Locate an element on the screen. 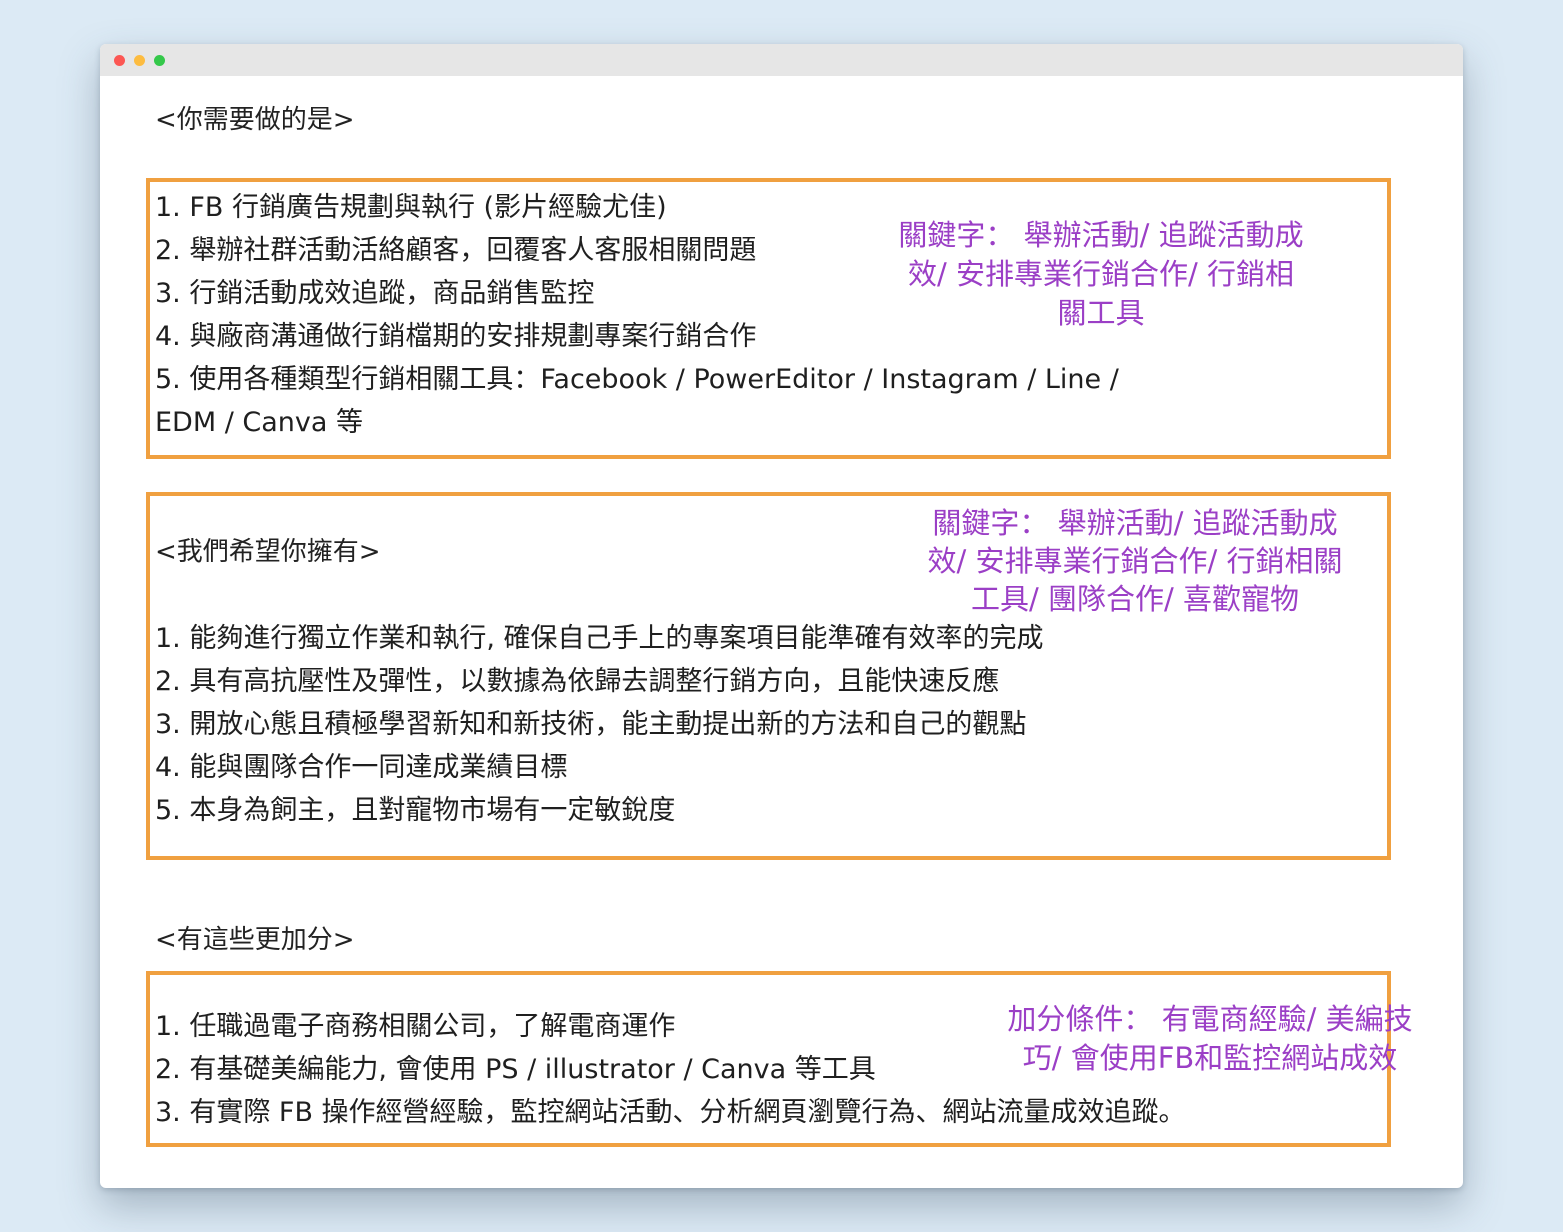 The height and width of the screenshot is (1232, 1563). annotation-line: 效/ 安排專業行銷合作/ 行銷相關 is located at coordinates (1135, 561).